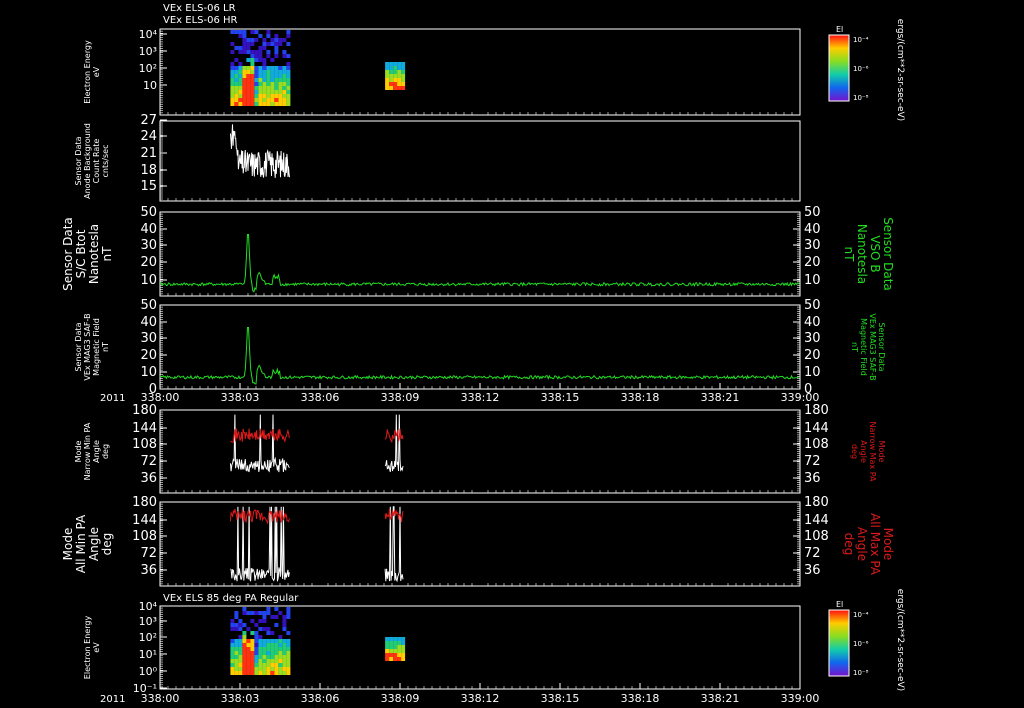  Describe the element at coordinates (148, 212) in the screenshot. I see `panel-p3-ytick-label: 50` at that location.